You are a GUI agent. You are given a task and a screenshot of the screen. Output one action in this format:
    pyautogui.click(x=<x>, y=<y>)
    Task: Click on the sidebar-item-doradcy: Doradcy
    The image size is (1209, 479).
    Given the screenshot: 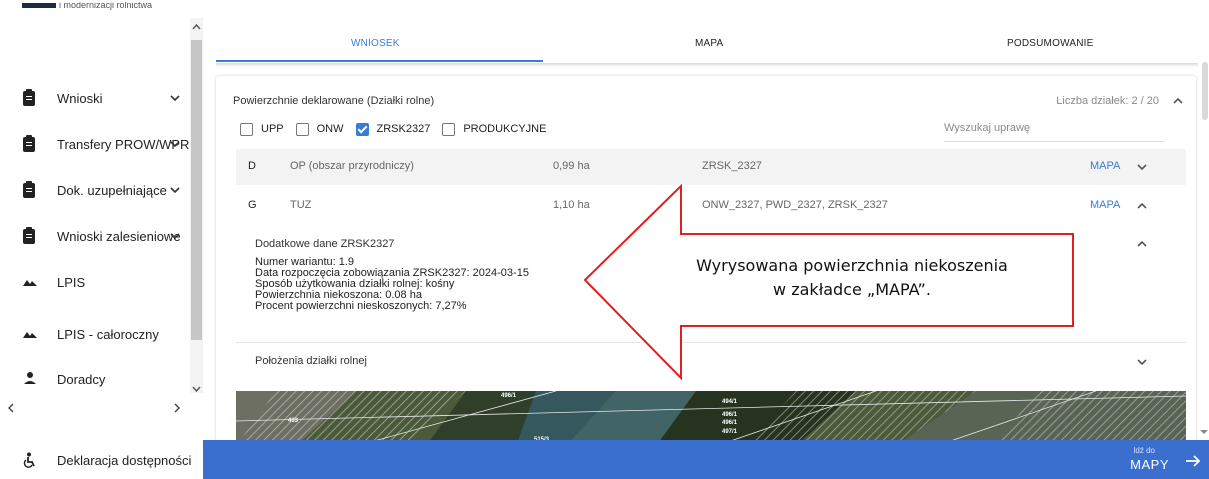 What is the action you would take?
    pyautogui.click(x=95, y=379)
    